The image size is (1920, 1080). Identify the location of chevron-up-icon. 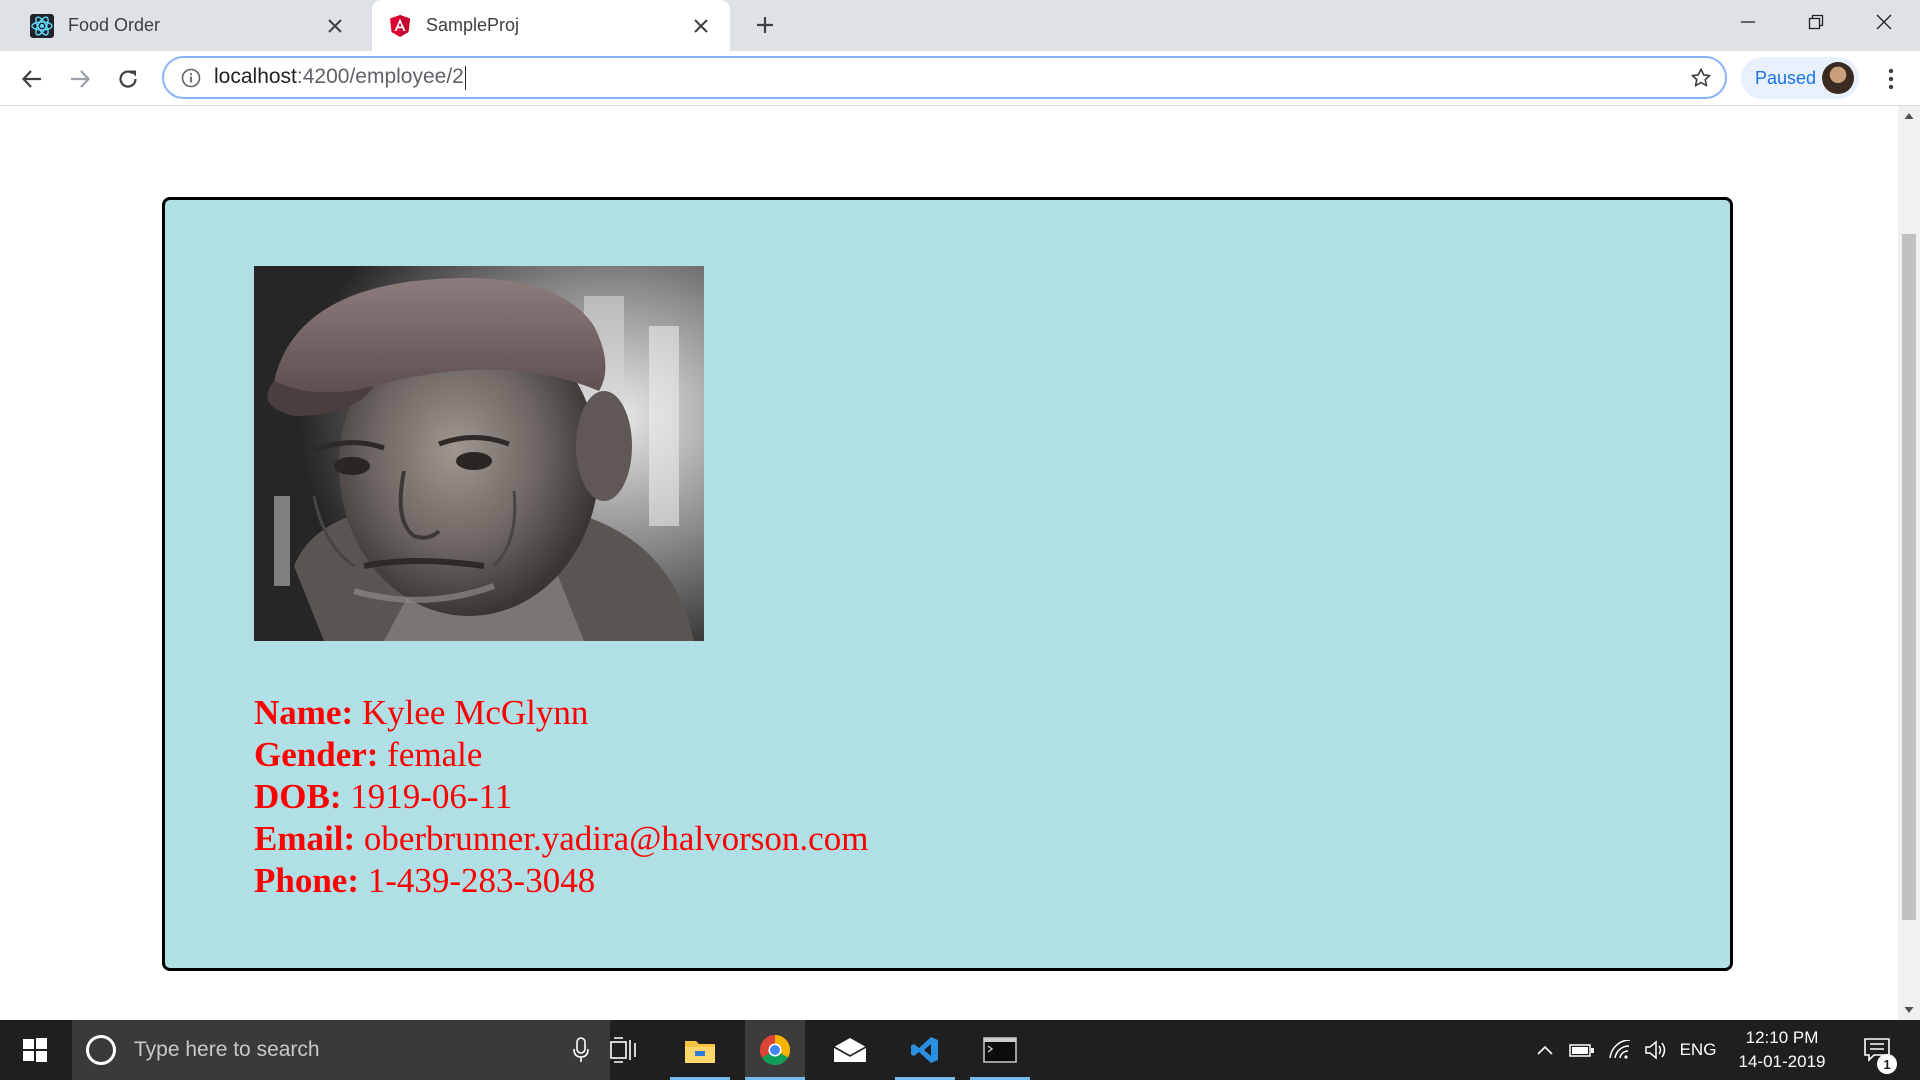
(1545, 1050).